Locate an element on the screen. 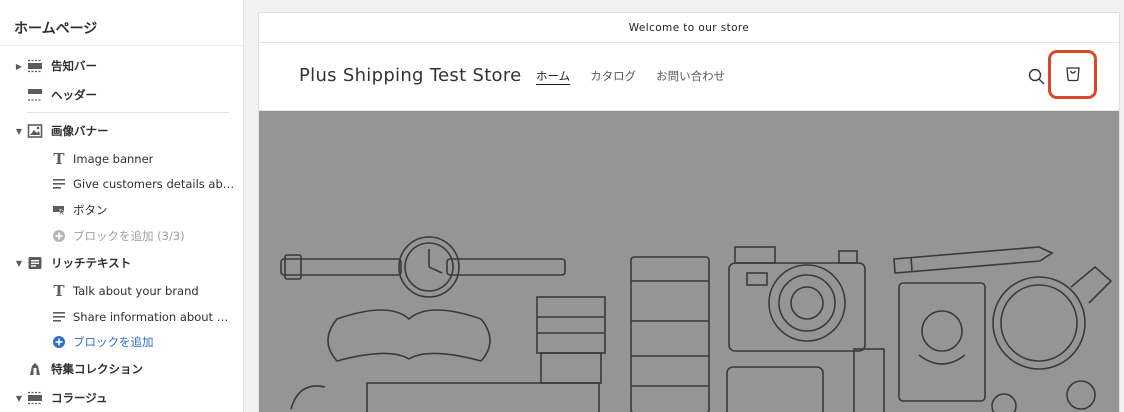 This screenshot has height=412, width=1124. cart-button is located at coordinates (1072, 74).